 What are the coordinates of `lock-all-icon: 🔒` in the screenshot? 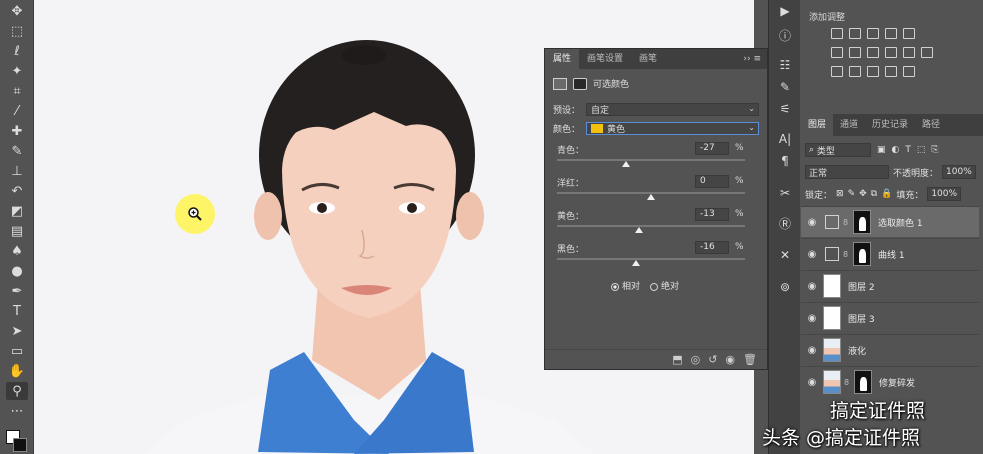 It's located at (886, 194).